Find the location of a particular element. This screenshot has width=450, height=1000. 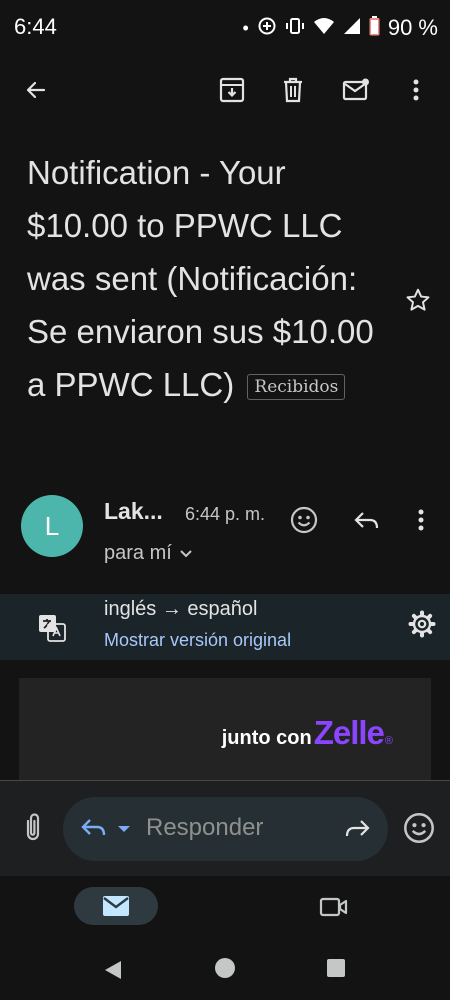

mark-unread-button is located at coordinates (356, 90).